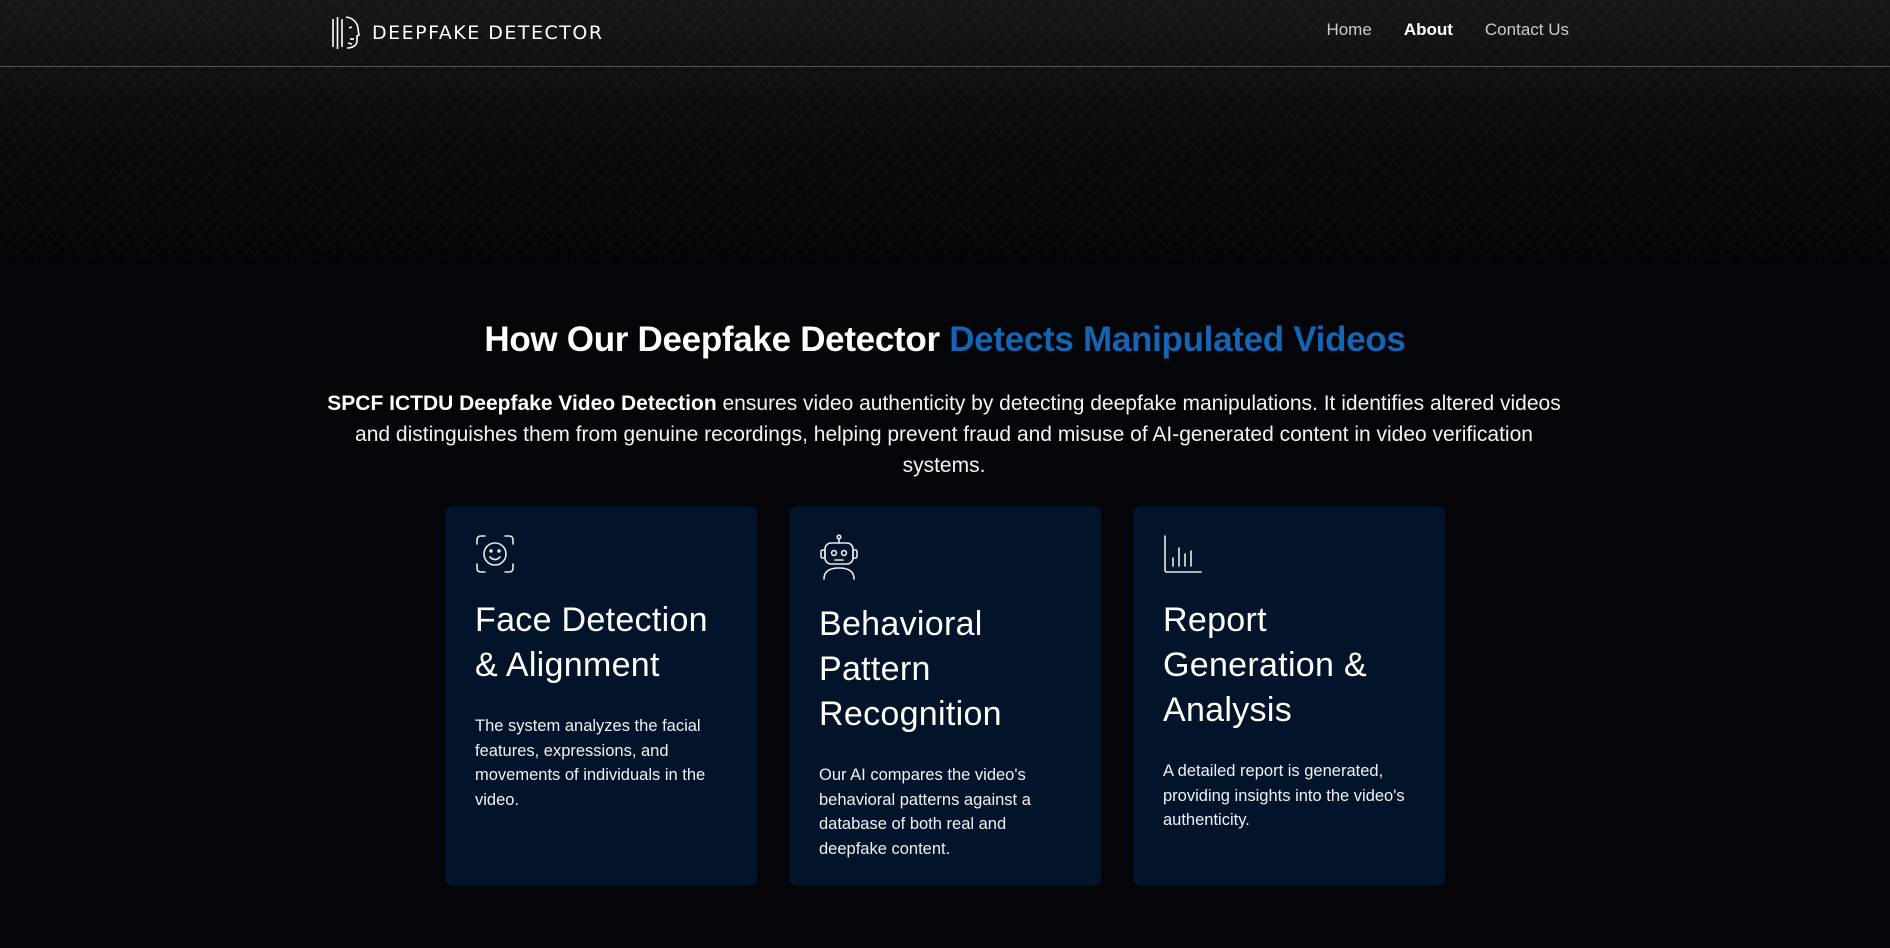 The width and height of the screenshot is (1890, 948). I want to click on description-bold: SPCF ICTDU Deepfake Video Detection, so click(522, 403).